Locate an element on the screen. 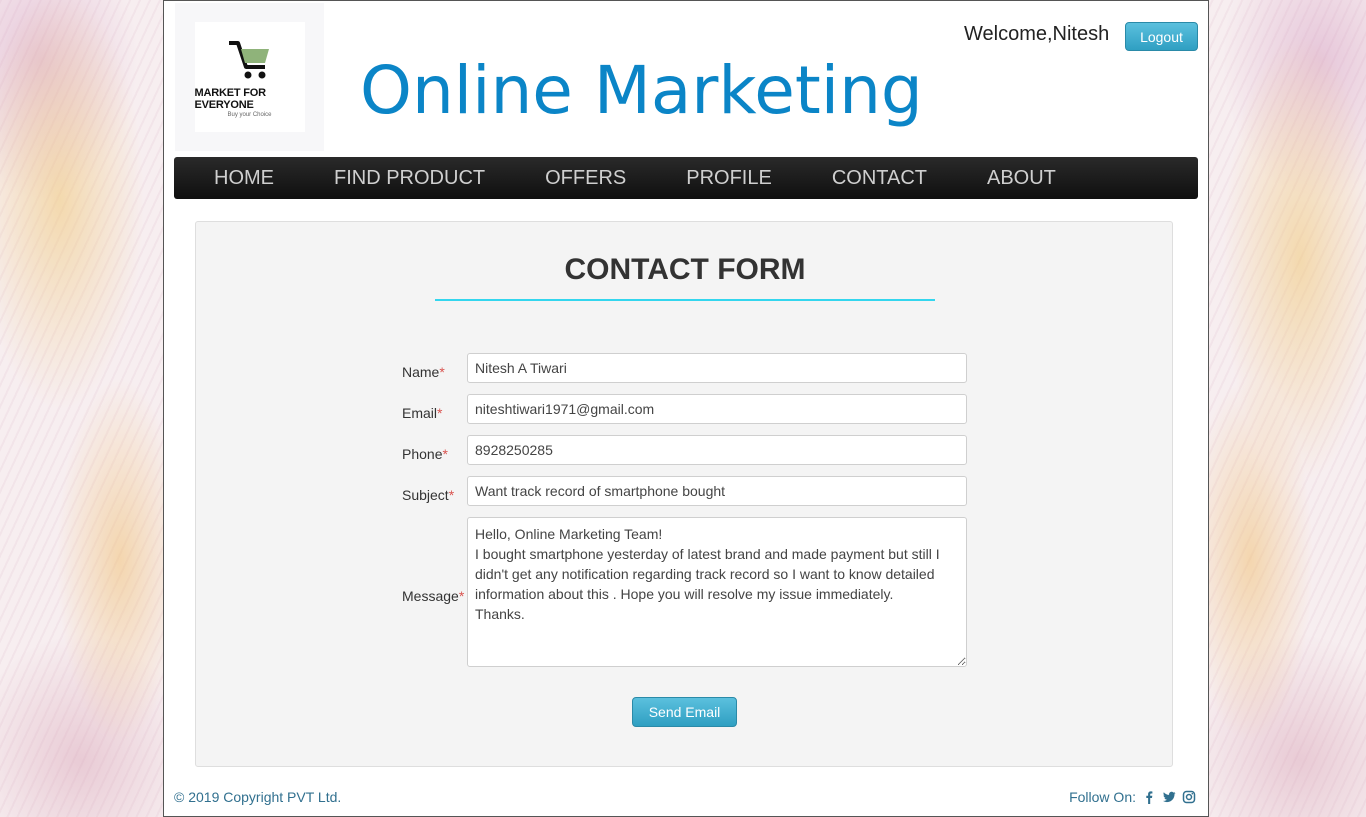 This screenshot has width=1366, height=817. welcome-text: Welcome,Nitesh is located at coordinates (1037, 34).